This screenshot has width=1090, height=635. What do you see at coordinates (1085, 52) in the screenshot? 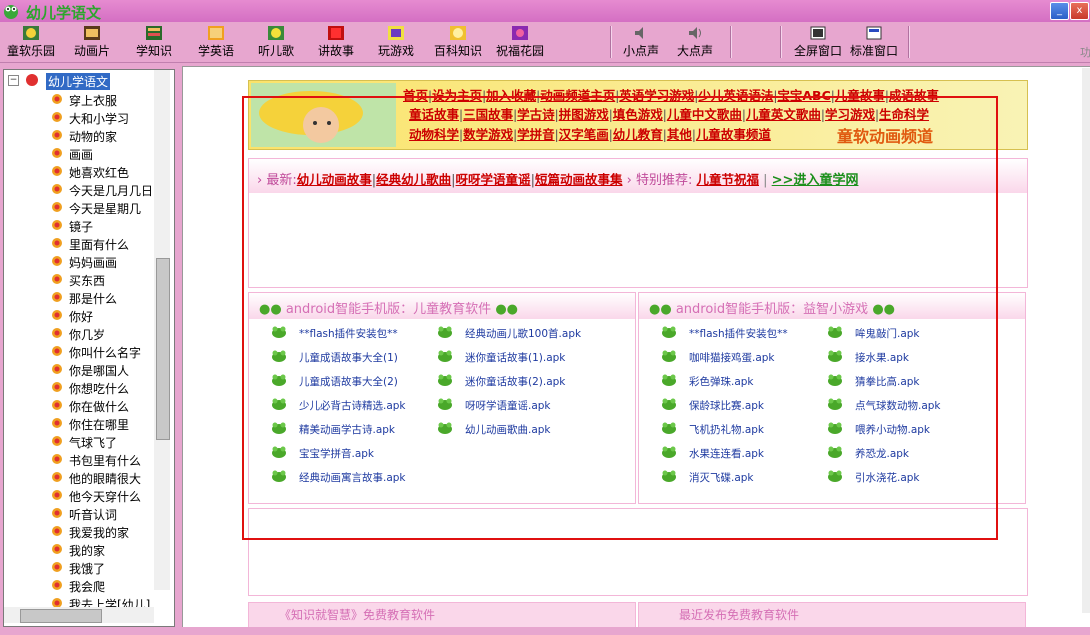
I see `toolbar-overflow-text: 功` at bounding box center [1085, 52].